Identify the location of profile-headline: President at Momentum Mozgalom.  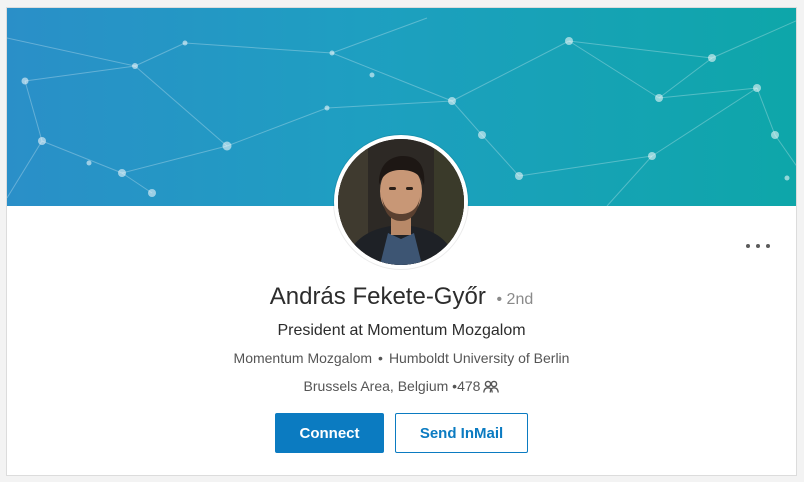
(401, 330).